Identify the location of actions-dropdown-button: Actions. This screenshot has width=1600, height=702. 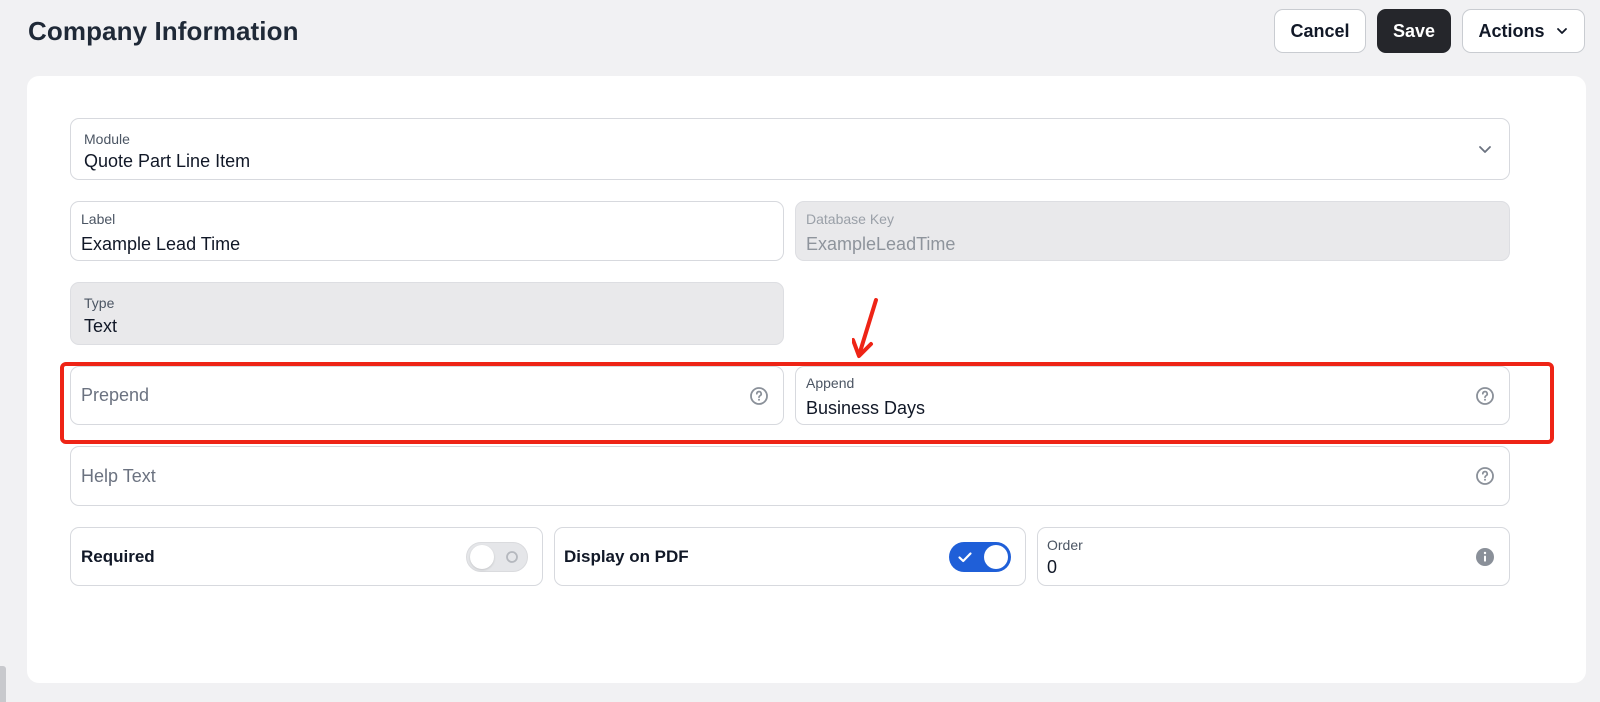
(1523, 31).